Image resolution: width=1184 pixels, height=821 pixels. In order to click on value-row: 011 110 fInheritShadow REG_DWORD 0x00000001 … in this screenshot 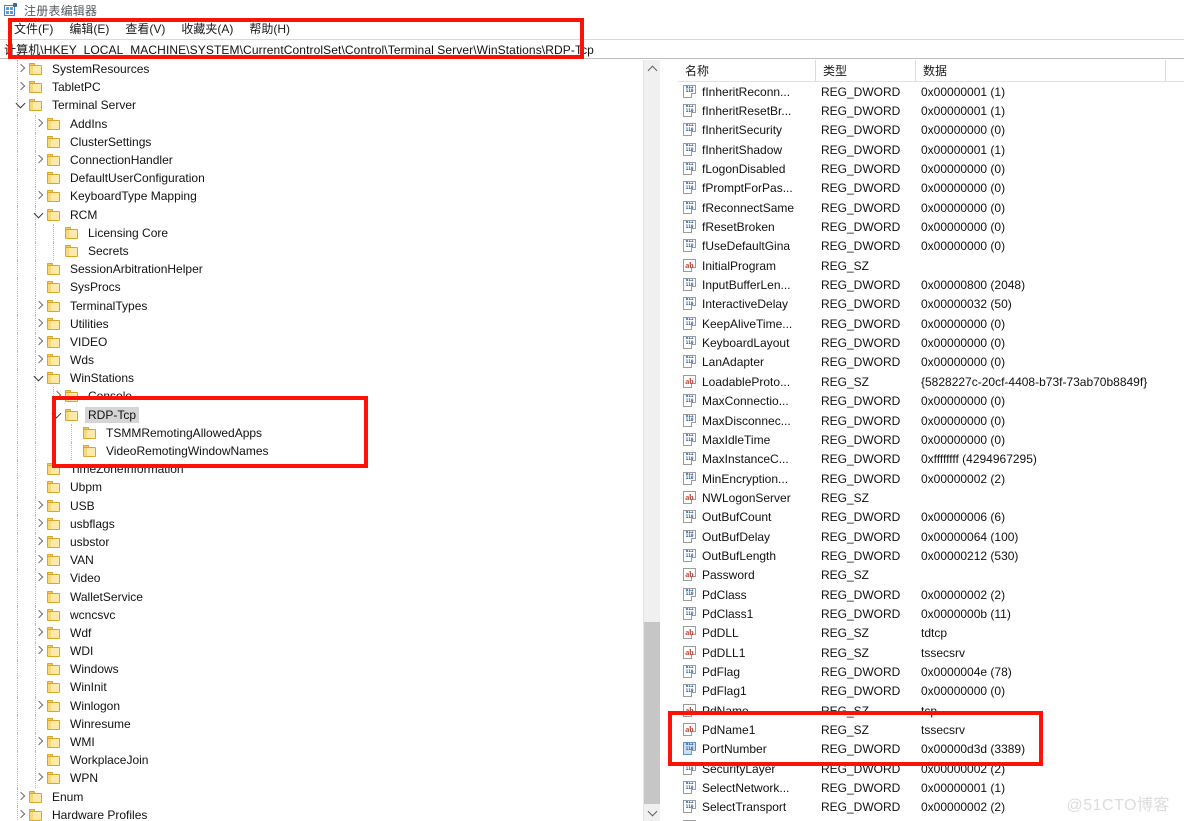, I will do `click(931, 149)`.